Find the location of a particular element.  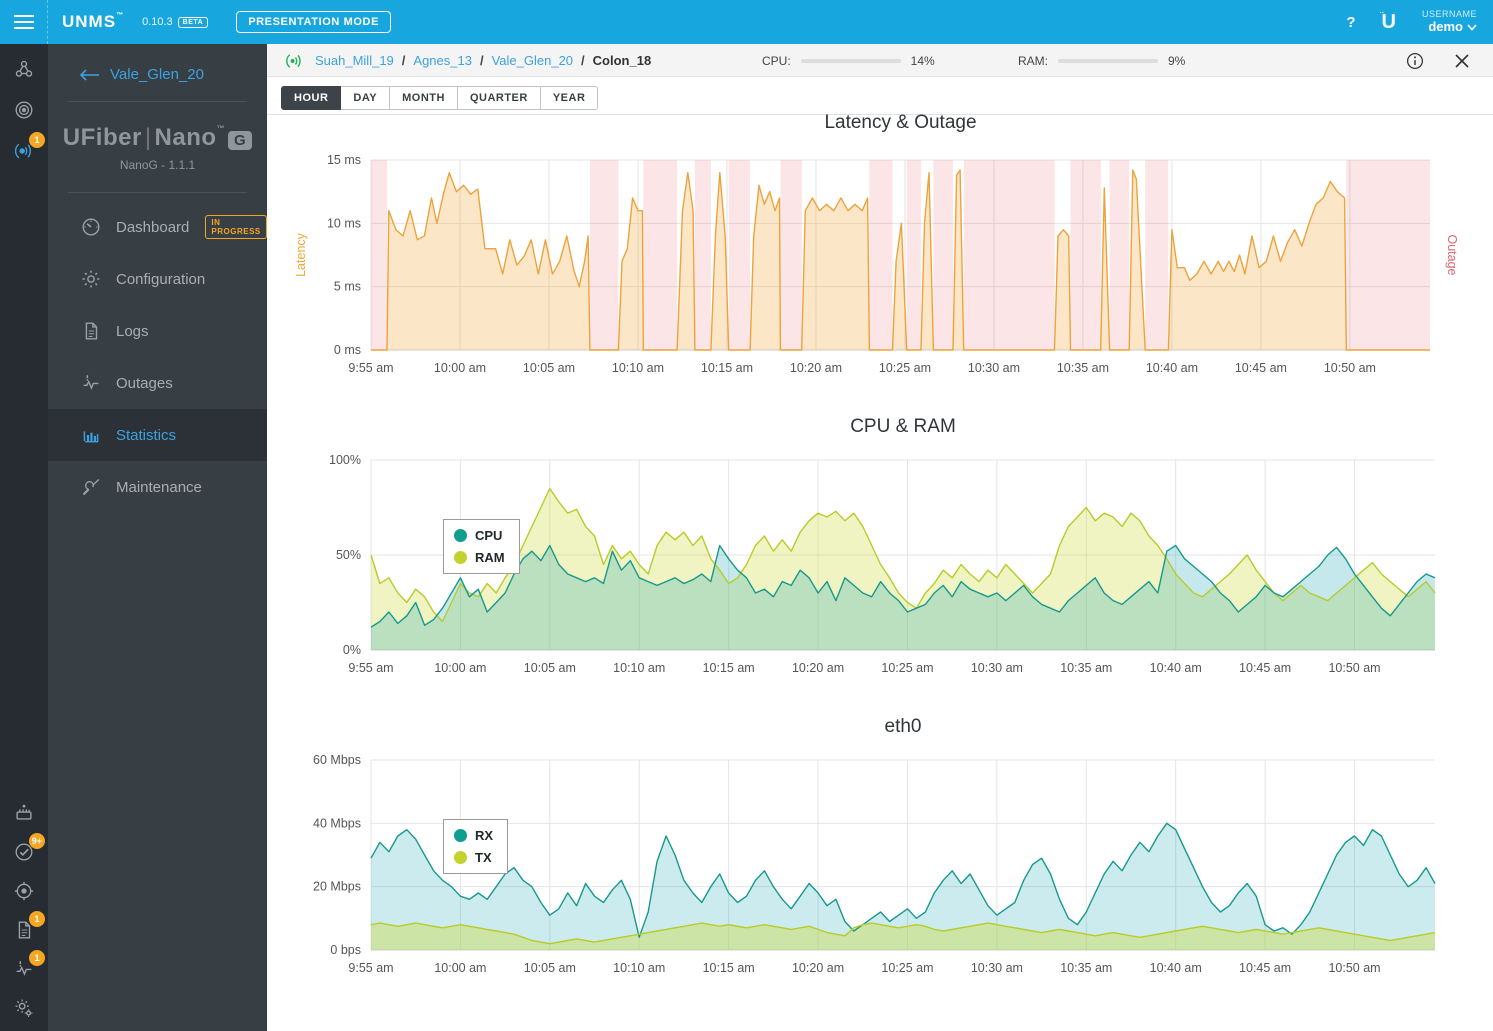

sidebar-item-statistics: Statistics is located at coordinates (157, 435).